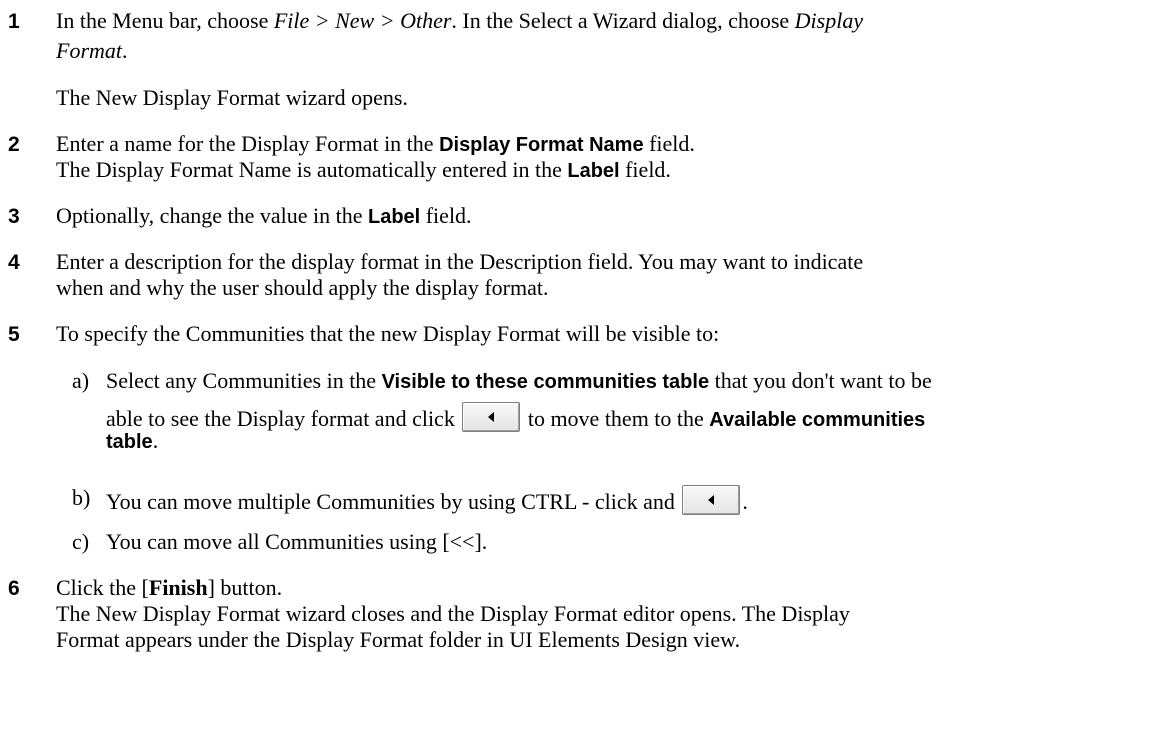  What do you see at coordinates (81, 541) in the screenshot?
I see `sub-letter: c)` at bounding box center [81, 541].